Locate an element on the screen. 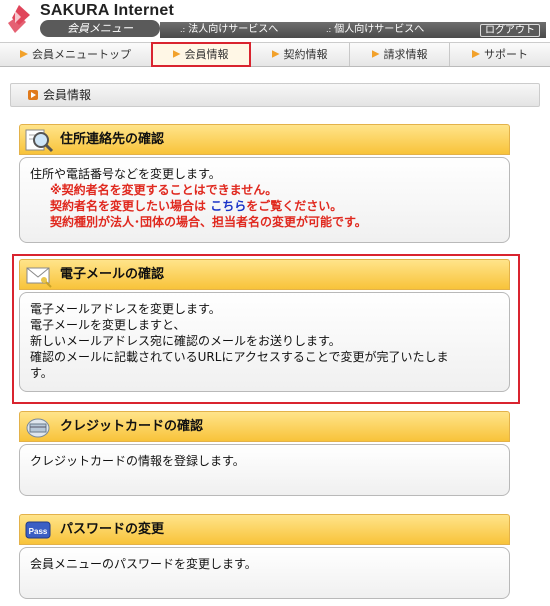 This screenshot has width=550, height=606. password-card-body: 会員メニューのパスワードを変更します。 is located at coordinates (264, 573).